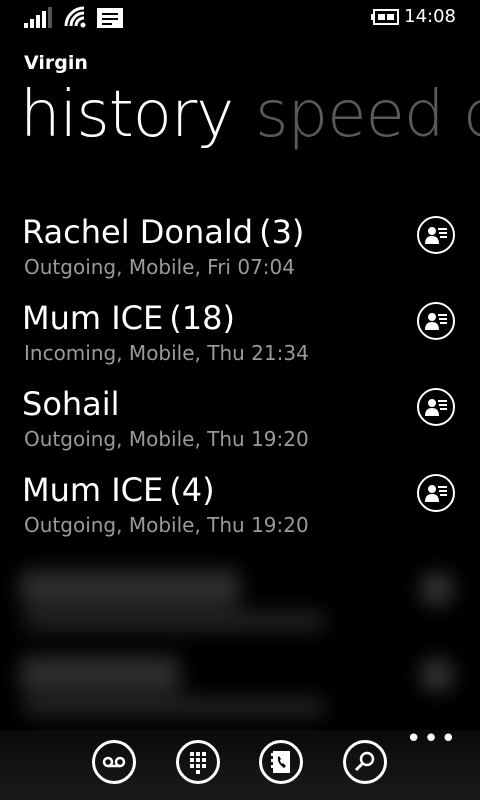 This screenshot has width=480, height=800. Describe the element at coordinates (127, 115) in the screenshot. I see `pivot-tab-history: history` at that location.